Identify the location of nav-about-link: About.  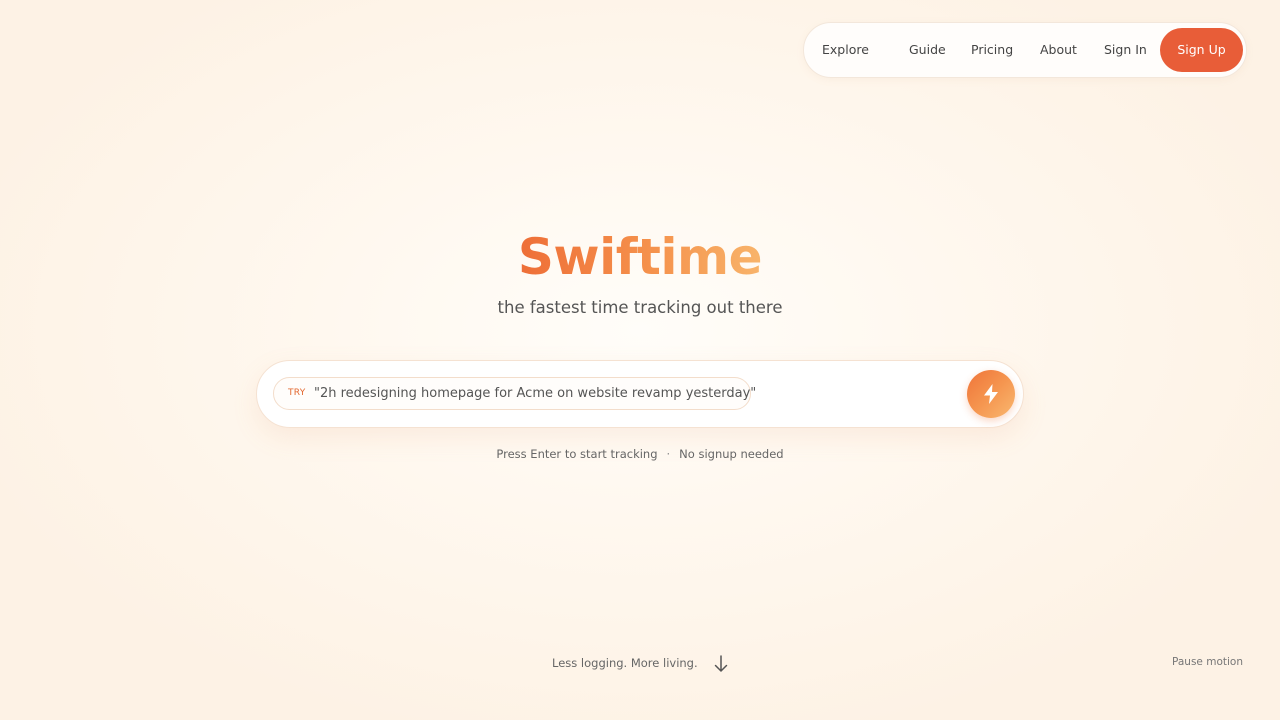
(1058, 50).